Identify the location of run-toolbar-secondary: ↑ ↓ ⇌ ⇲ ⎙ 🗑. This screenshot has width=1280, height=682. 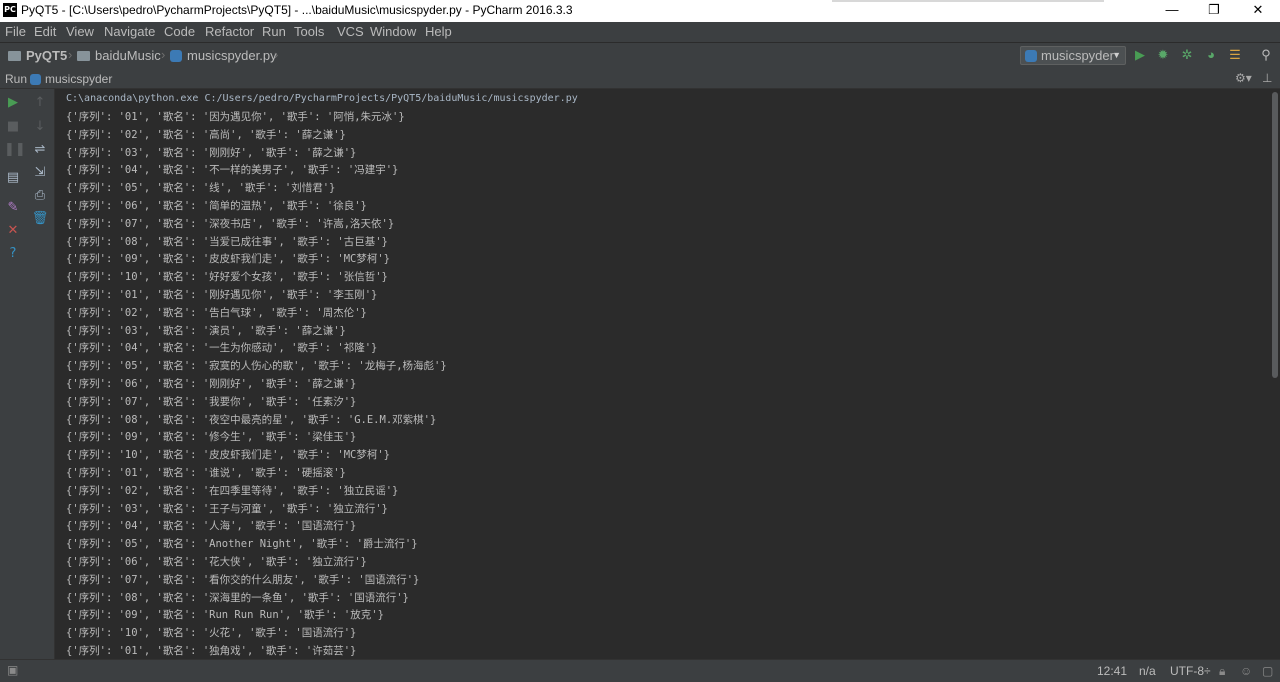
(41, 374).